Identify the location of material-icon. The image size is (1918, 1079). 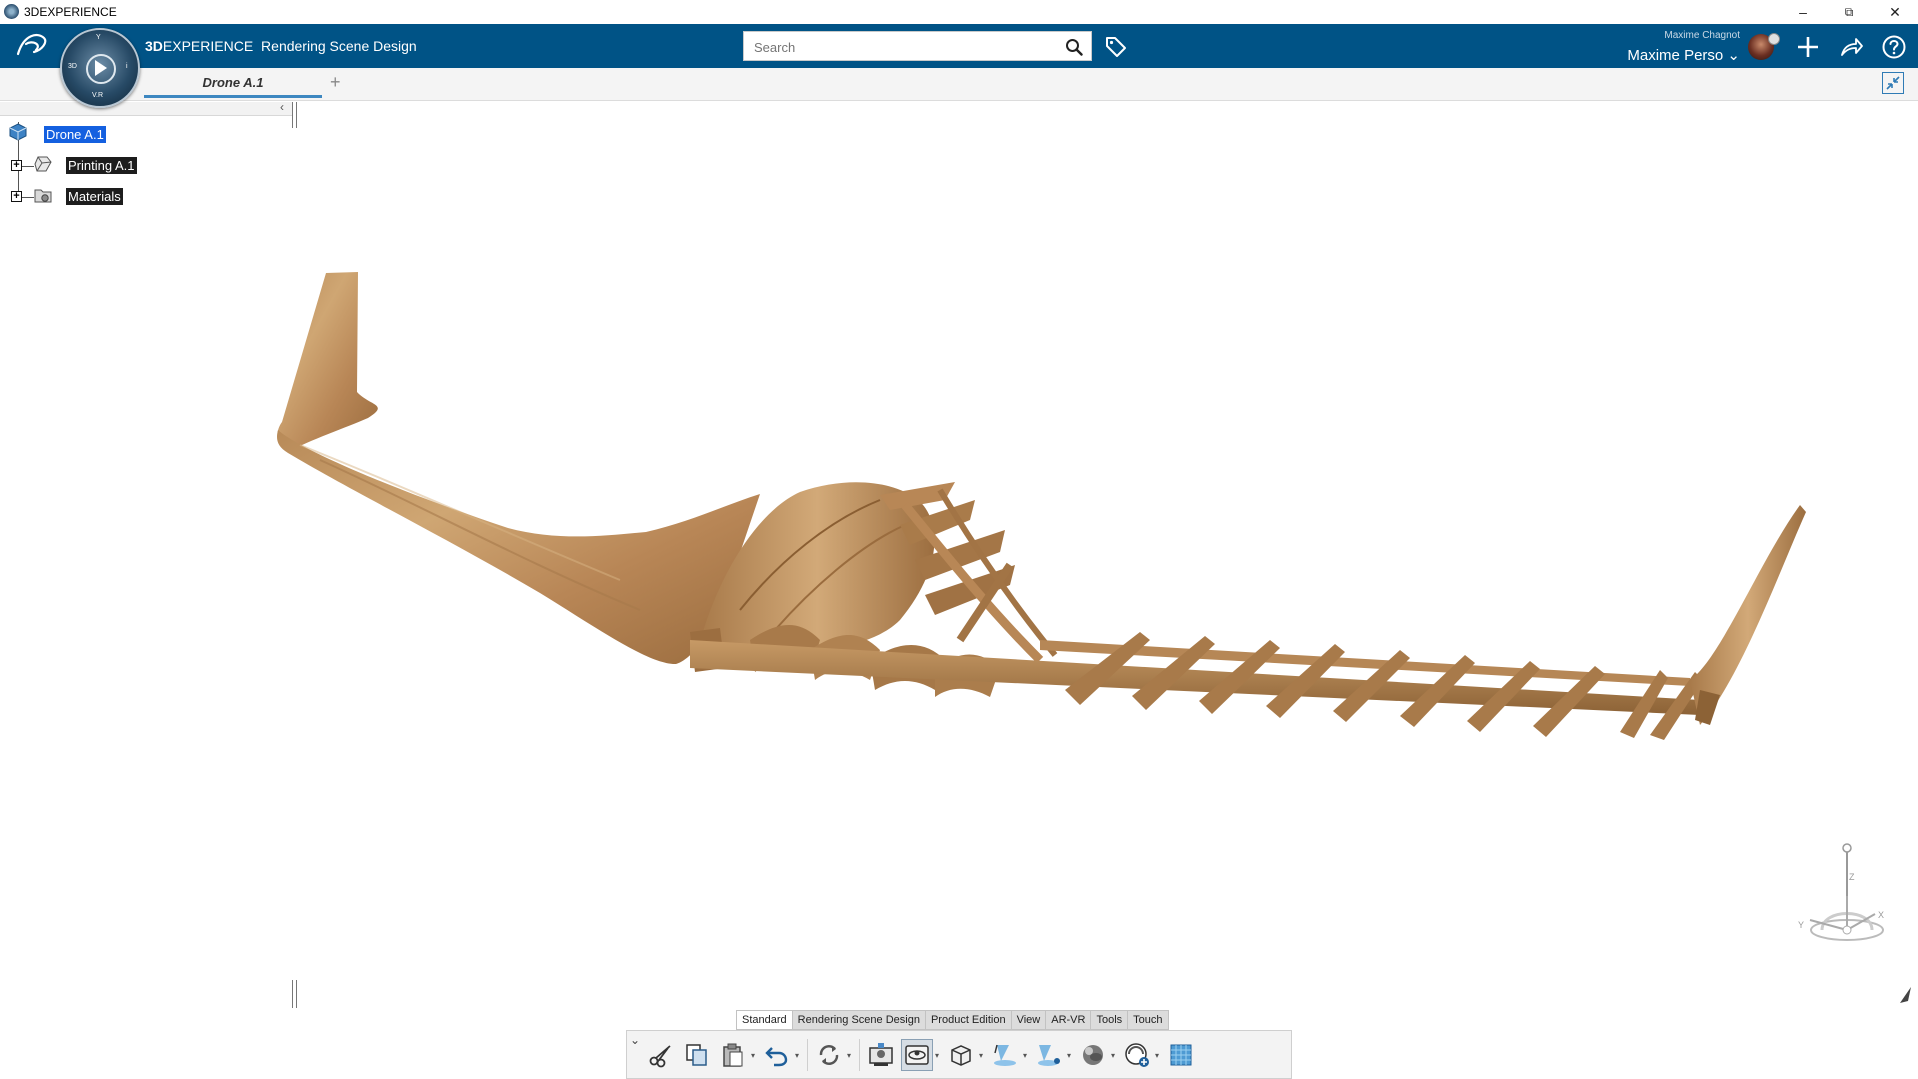
(1093, 1055).